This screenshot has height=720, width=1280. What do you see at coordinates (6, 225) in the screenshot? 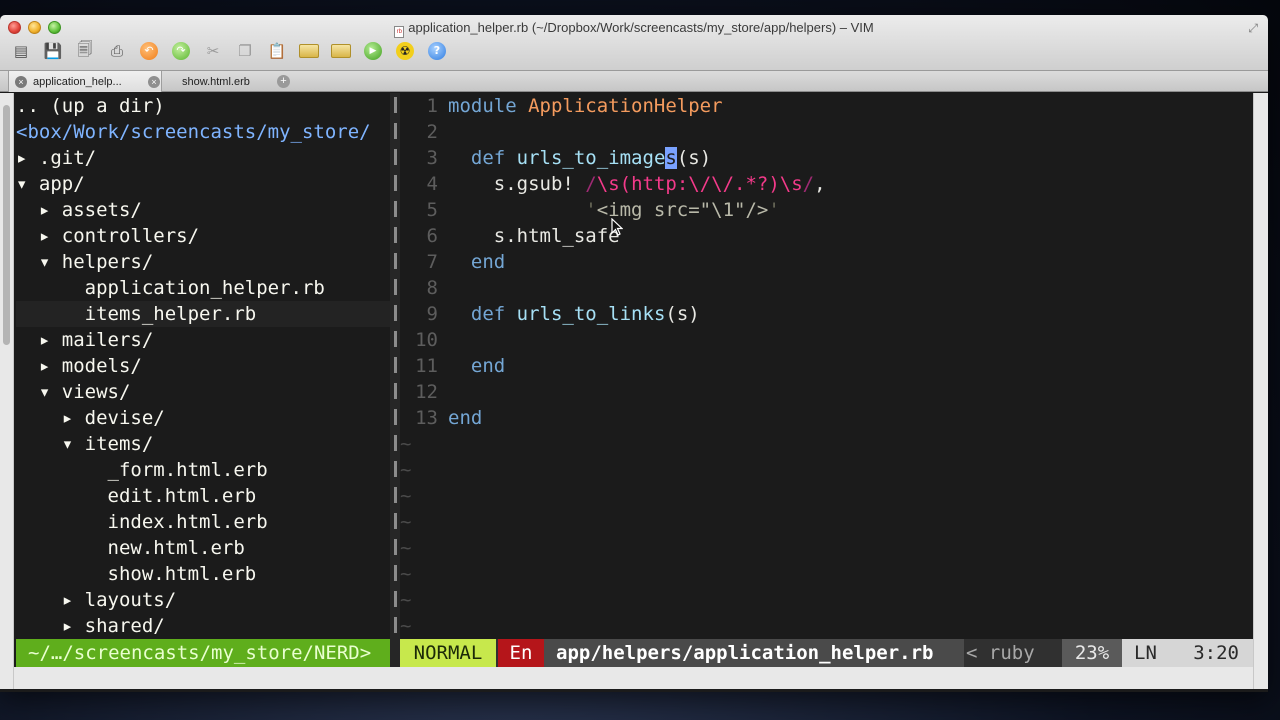
I see `scrollbar-thumb` at bounding box center [6, 225].